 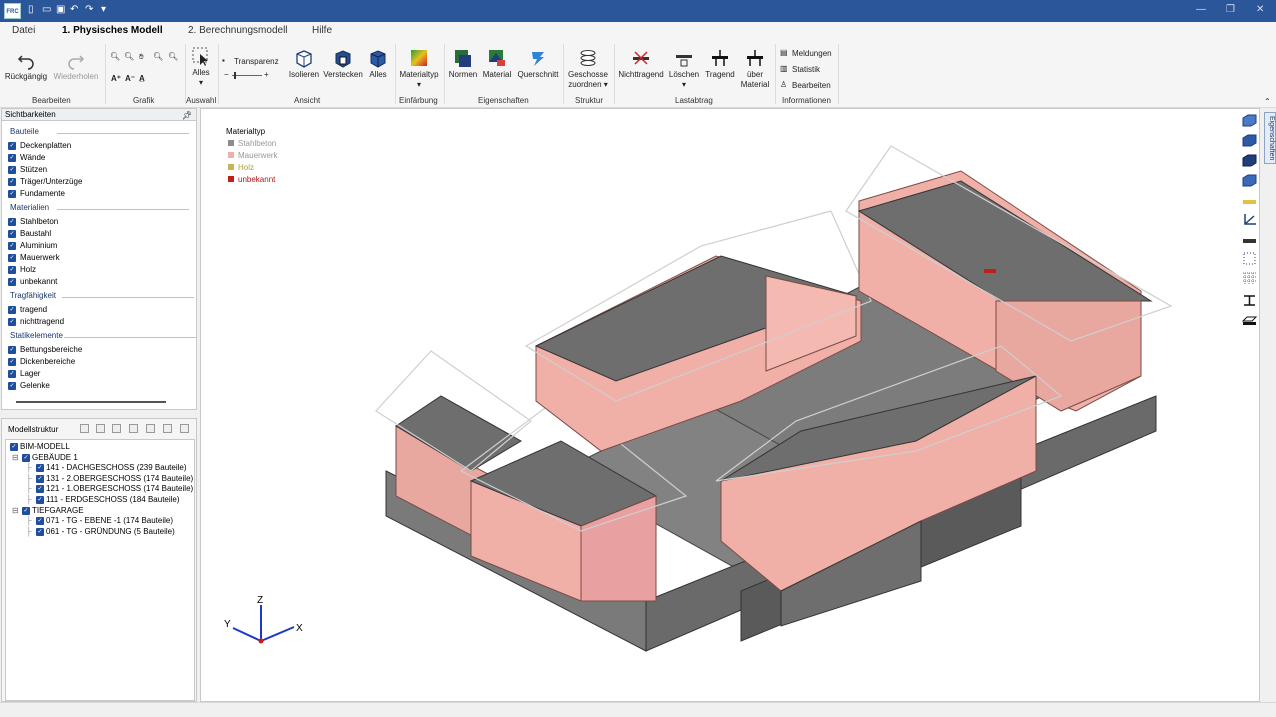 I want to click on delete-load-button: Löschen ▾, so click(x=684, y=69).